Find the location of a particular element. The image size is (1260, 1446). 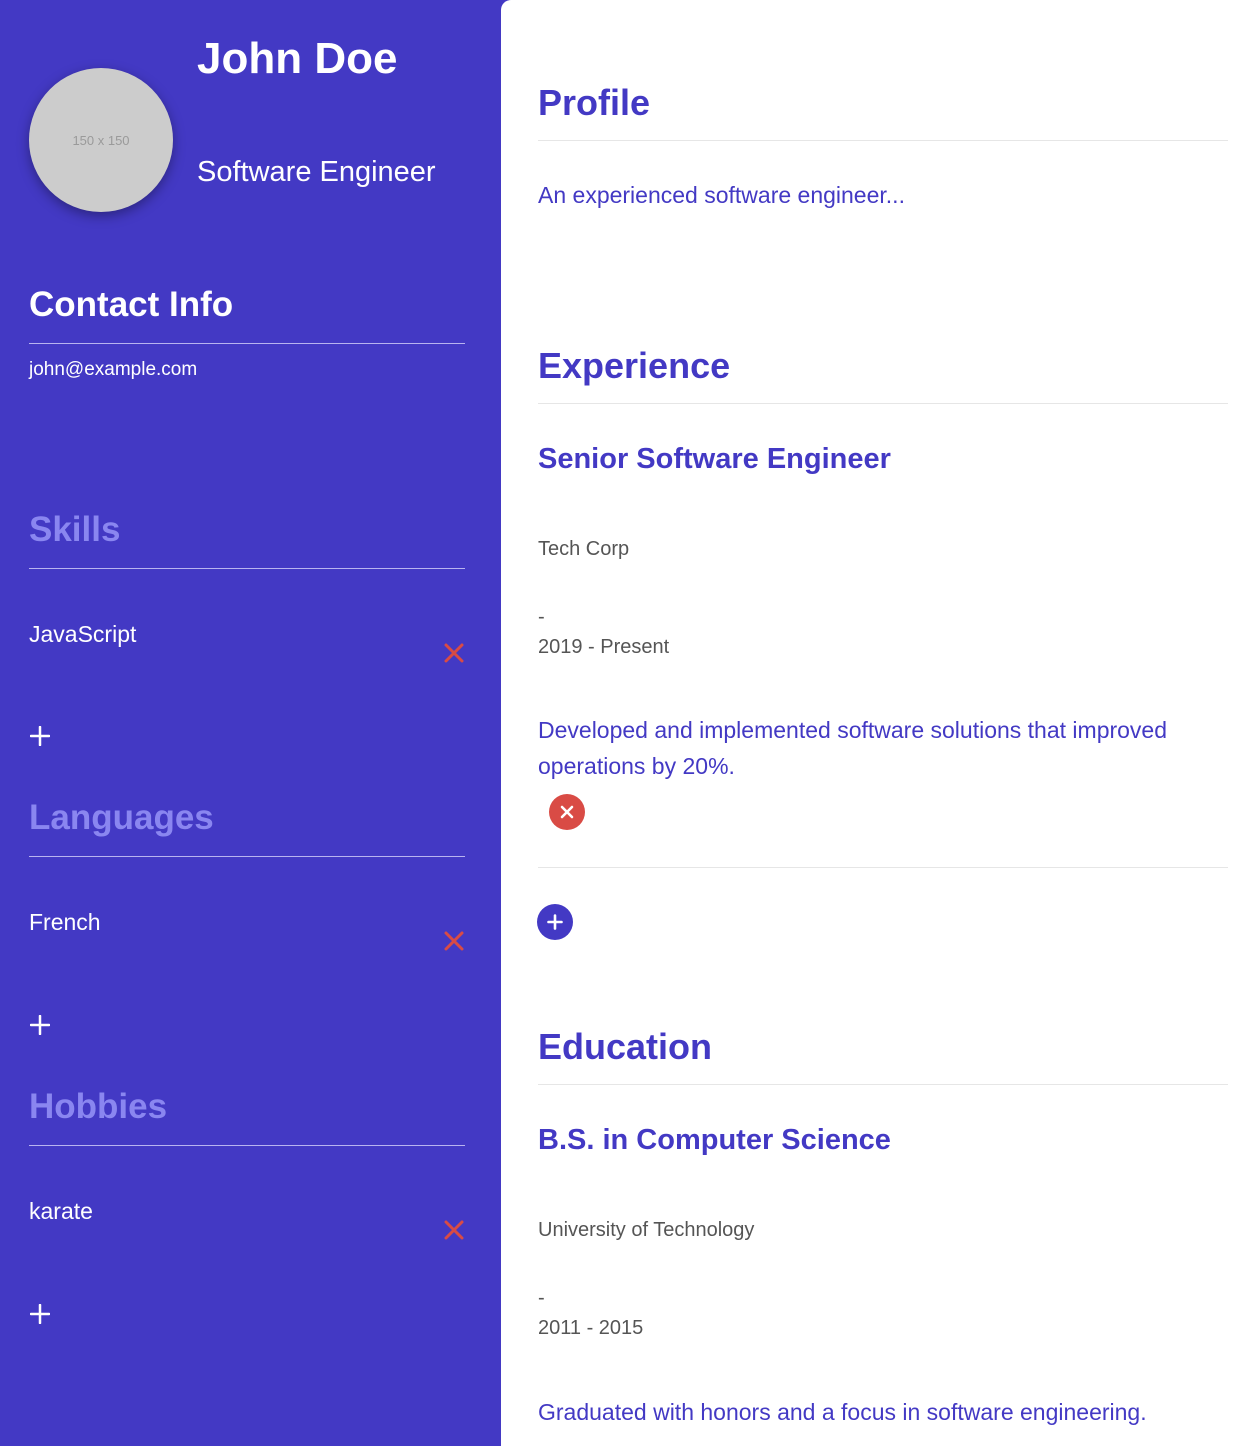

education-school: University of Technology is located at coordinates (646, 1230).